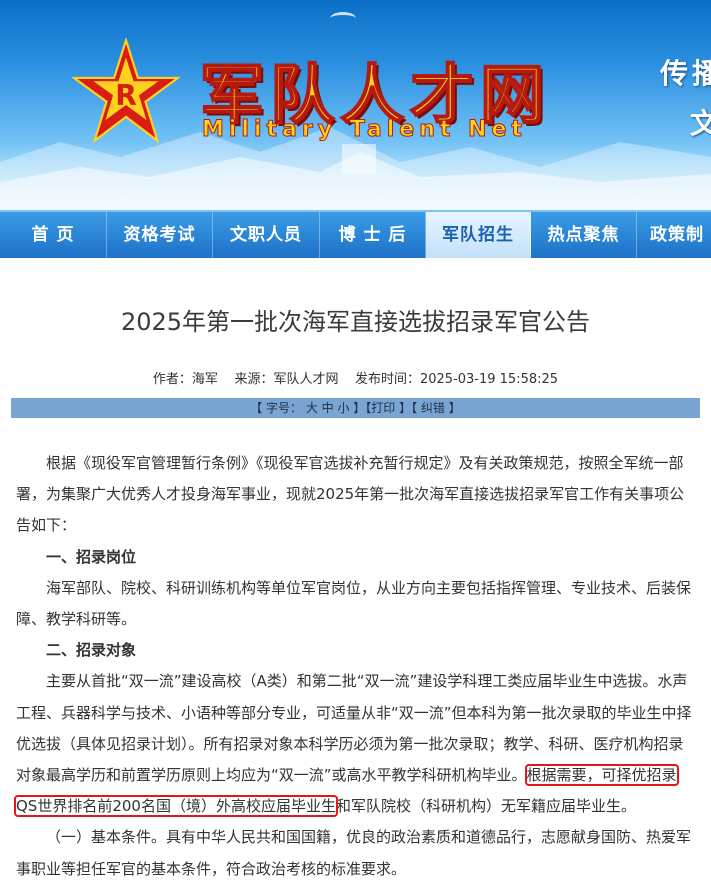  What do you see at coordinates (700, 123) in the screenshot?
I see `banner-slogan-line2: 文` at bounding box center [700, 123].